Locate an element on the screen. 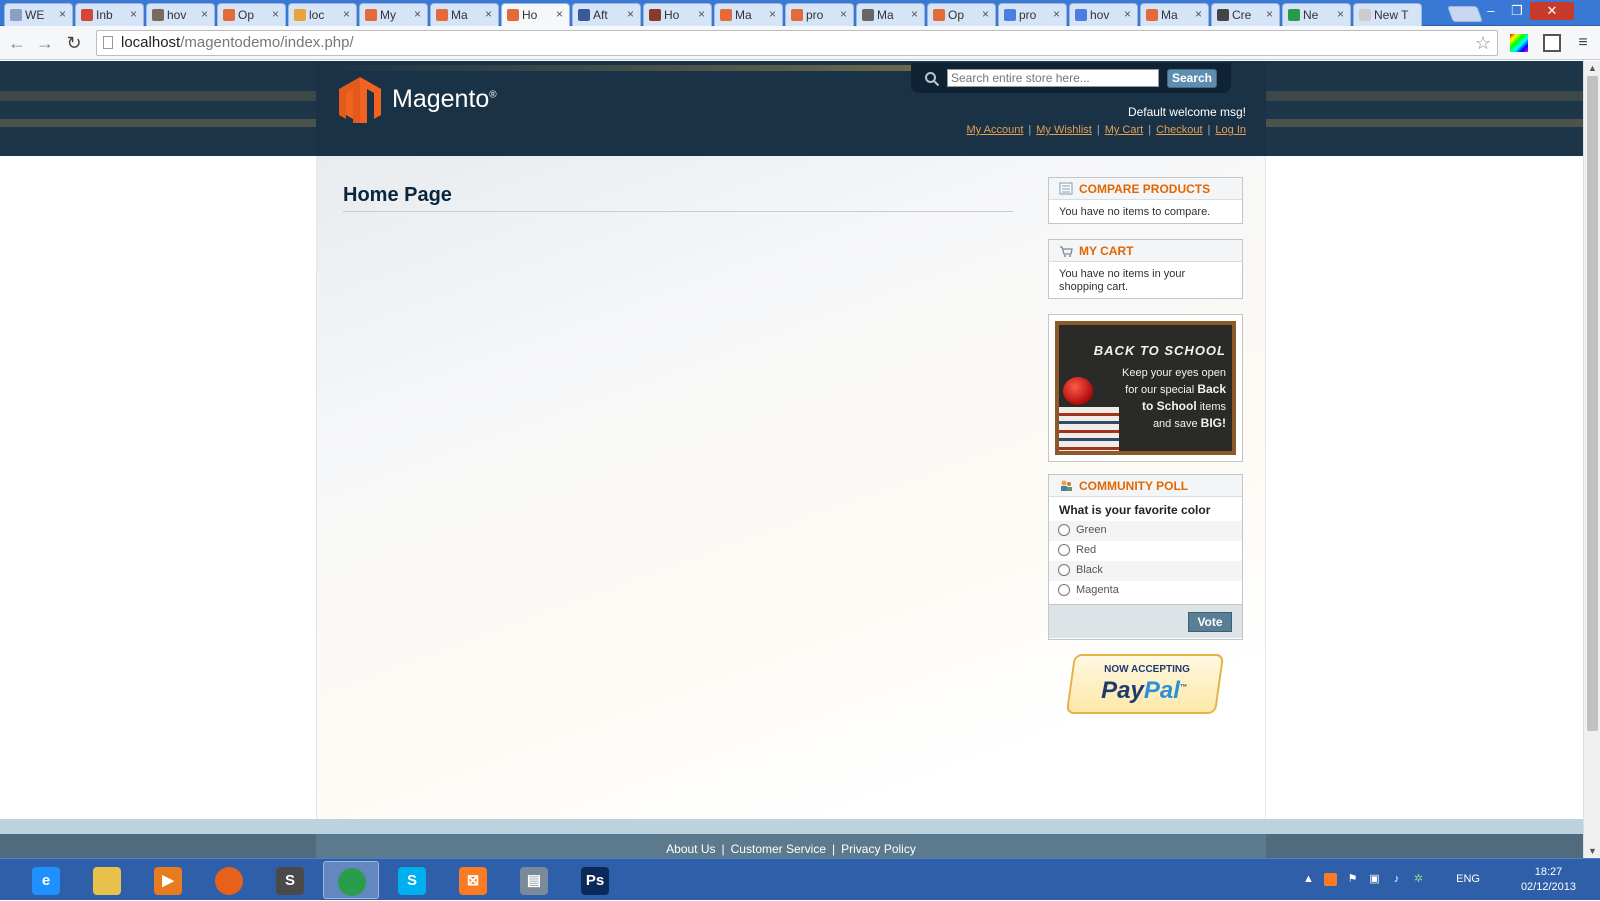 Image resolution: width=1600 pixels, height=901 pixels. vote-button: Vote is located at coordinates (1210, 622).